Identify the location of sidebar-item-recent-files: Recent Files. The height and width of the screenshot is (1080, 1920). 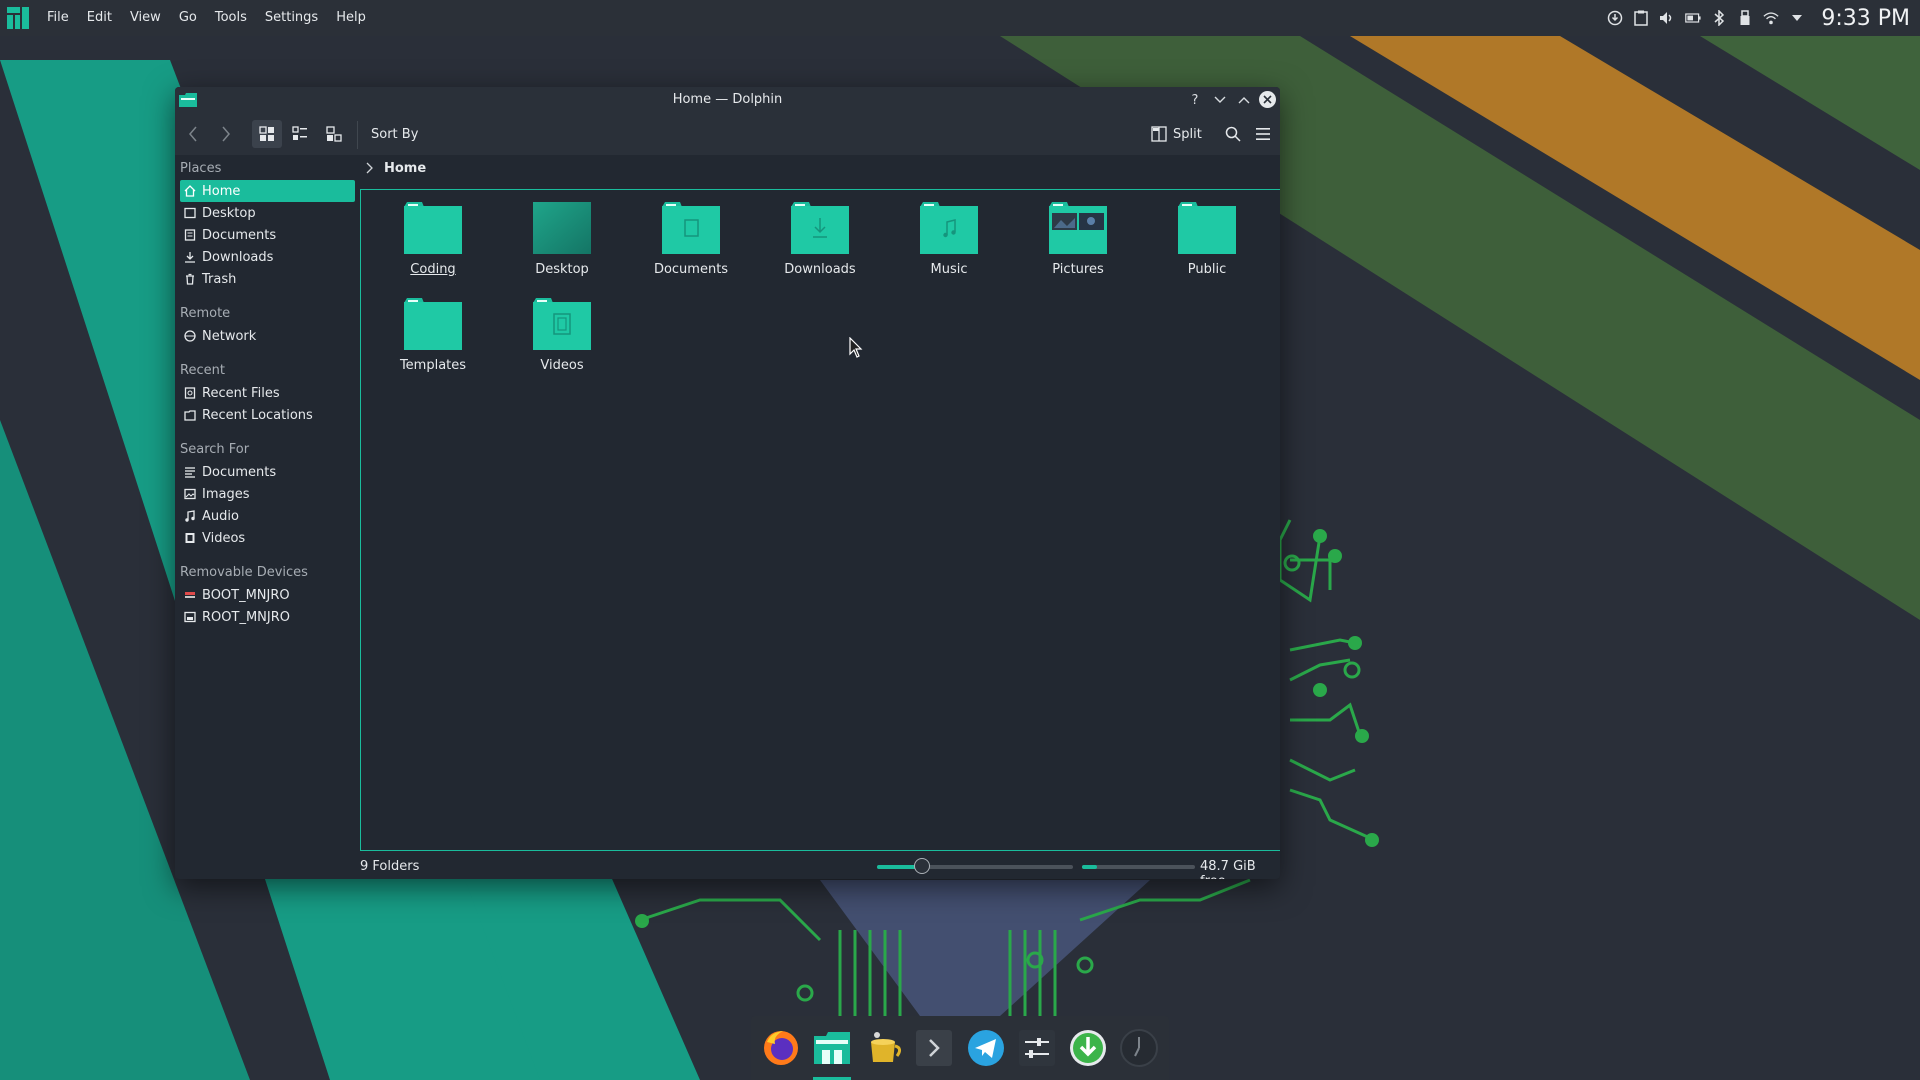
(267, 393).